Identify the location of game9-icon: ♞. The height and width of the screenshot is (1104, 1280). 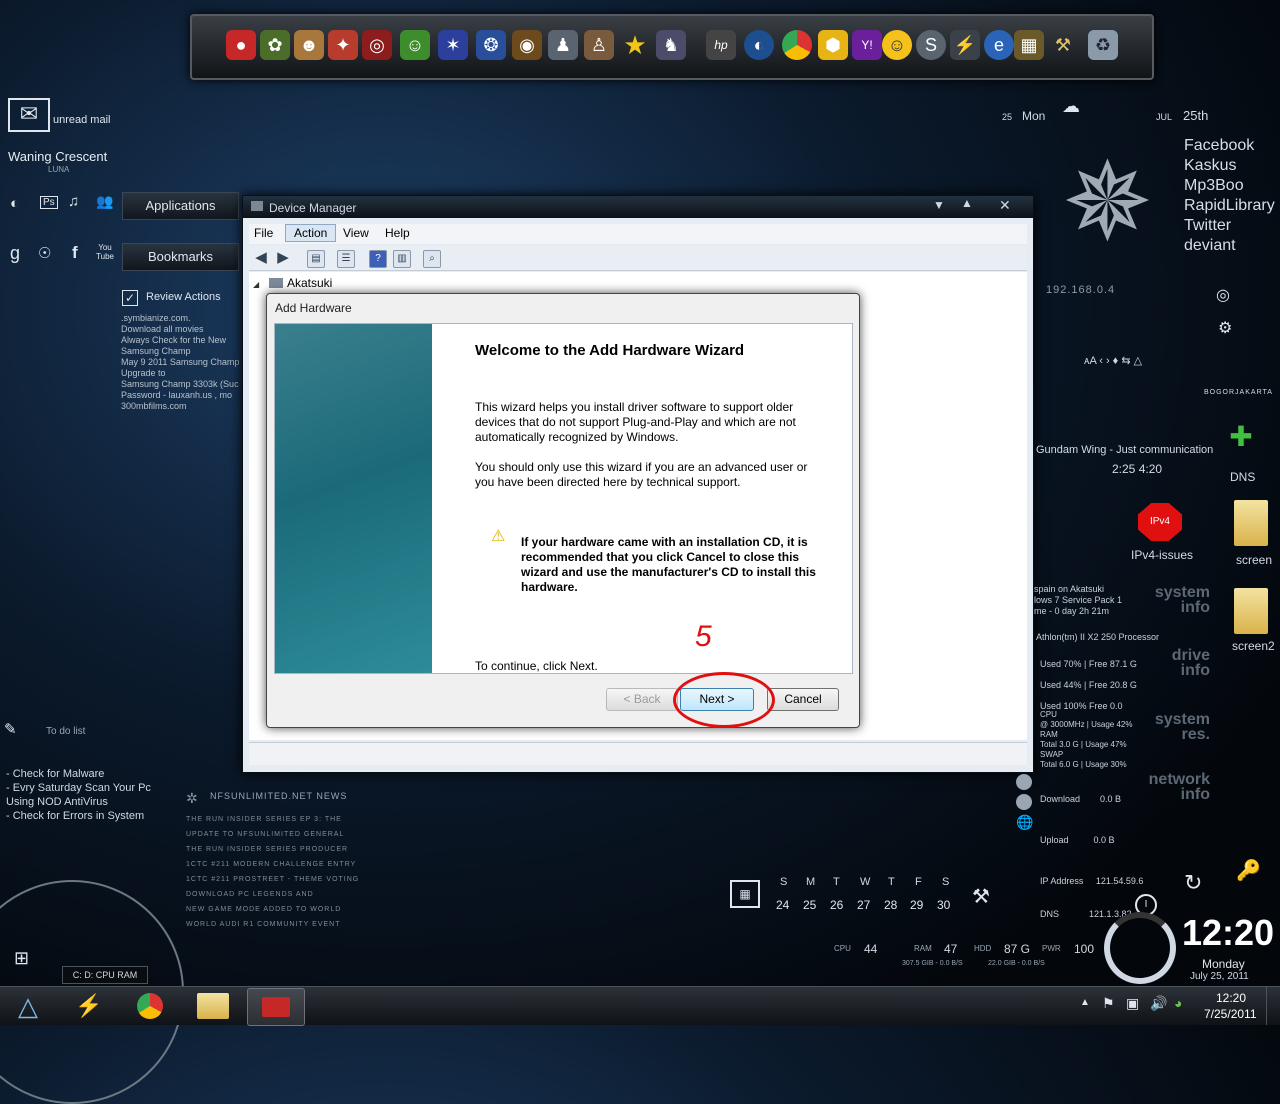
(671, 45).